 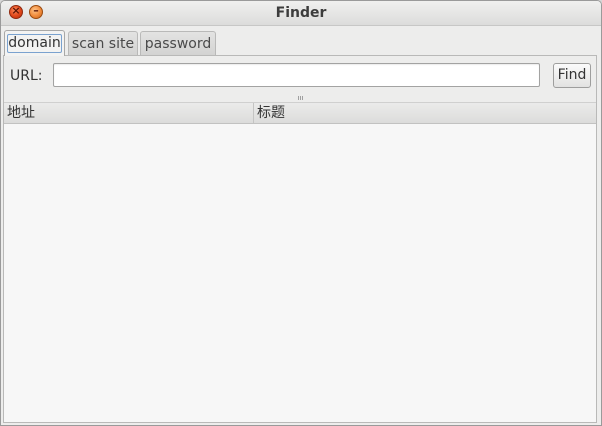 What do you see at coordinates (425, 113) in the screenshot?
I see `column-header-title: 标题` at bounding box center [425, 113].